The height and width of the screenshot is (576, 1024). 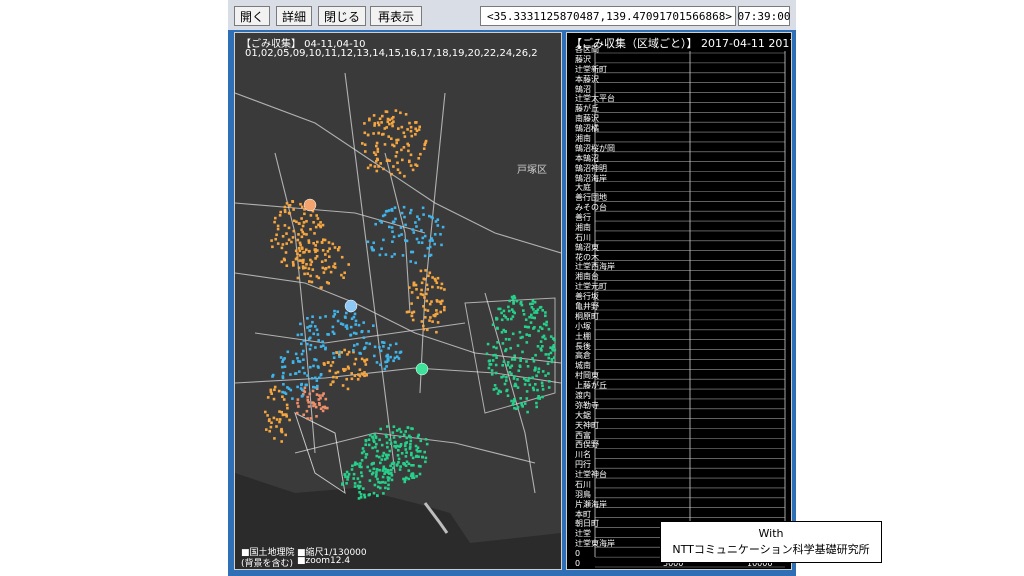 What do you see at coordinates (396, 16) in the screenshot?
I see `redisplay-button: 再表示` at bounding box center [396, 16].